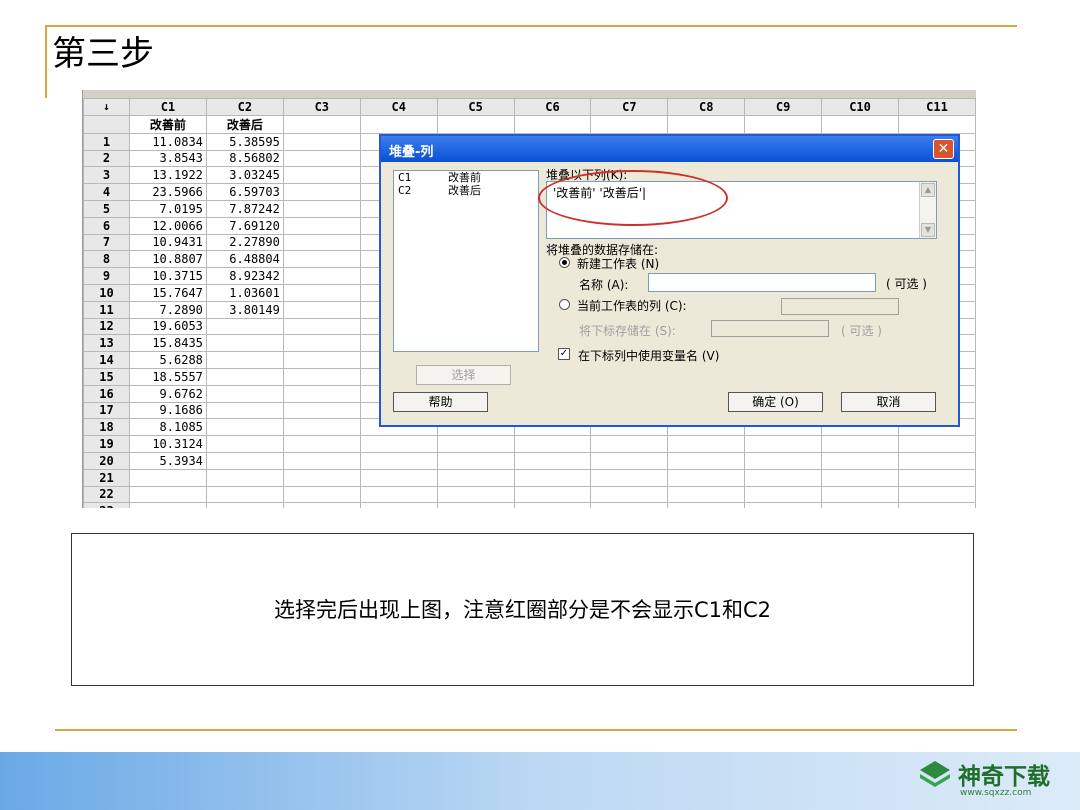 This screenshot has width=1080, height=810. What do you see at coordinates (244, 141) in the screenshot?
I see `data-cell: 5.38595` at bounding box center [244, 141].